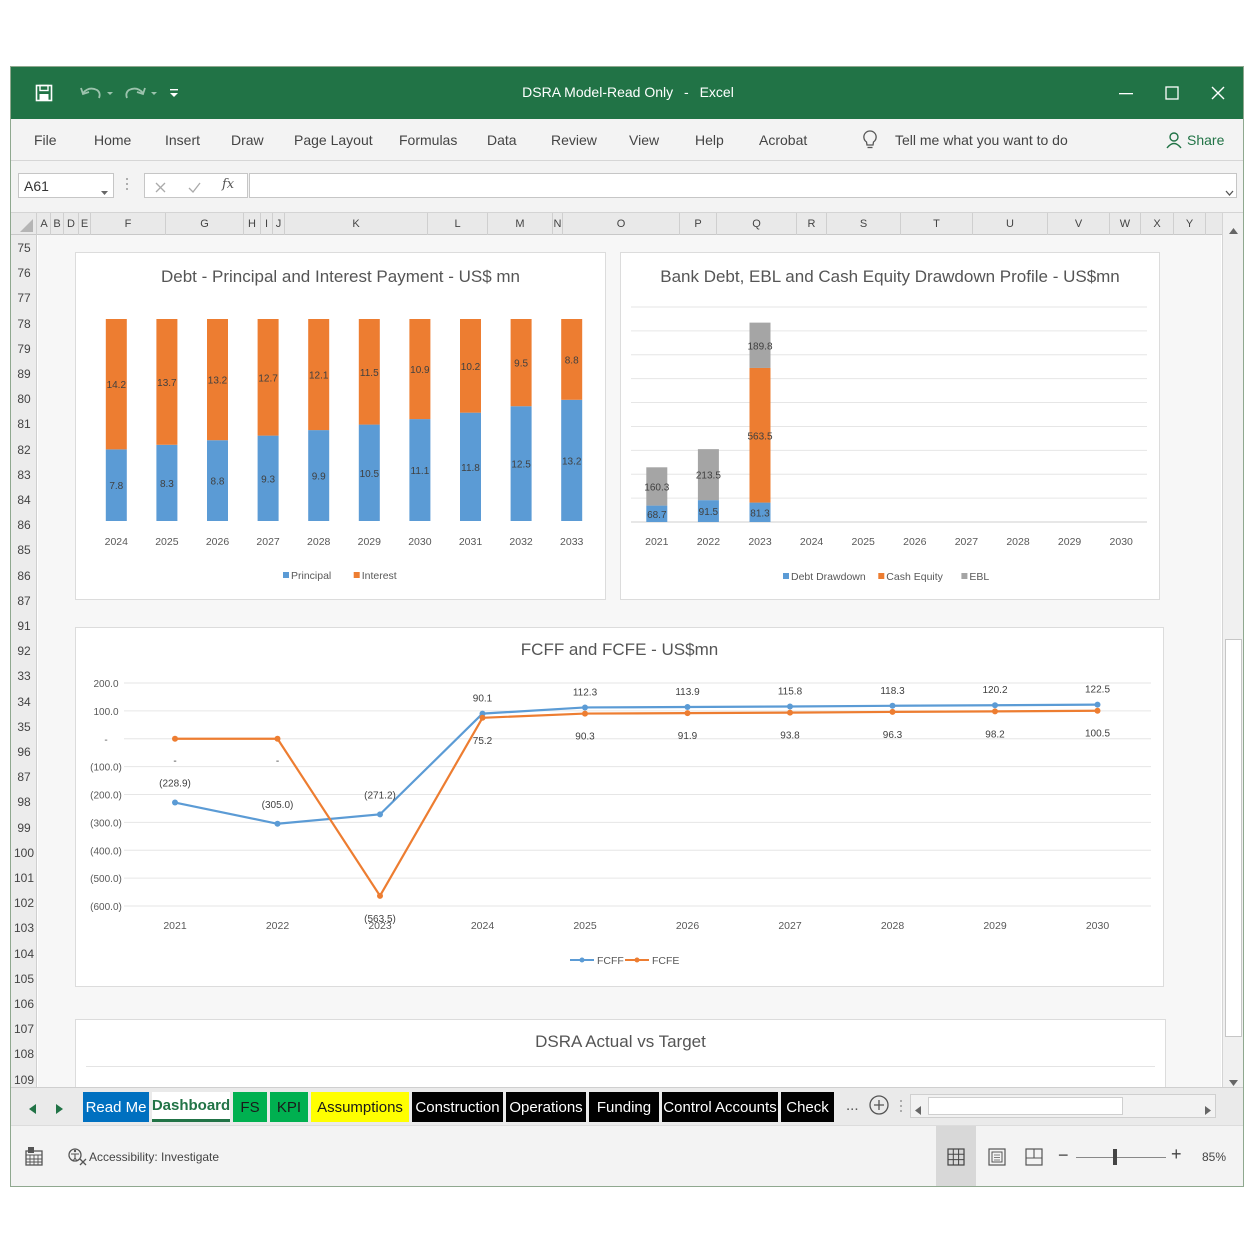 The height and width of the screenshot is (1254, 1254). I want to click on sheet-tab-kpi: KPI, so click(289, 1107).